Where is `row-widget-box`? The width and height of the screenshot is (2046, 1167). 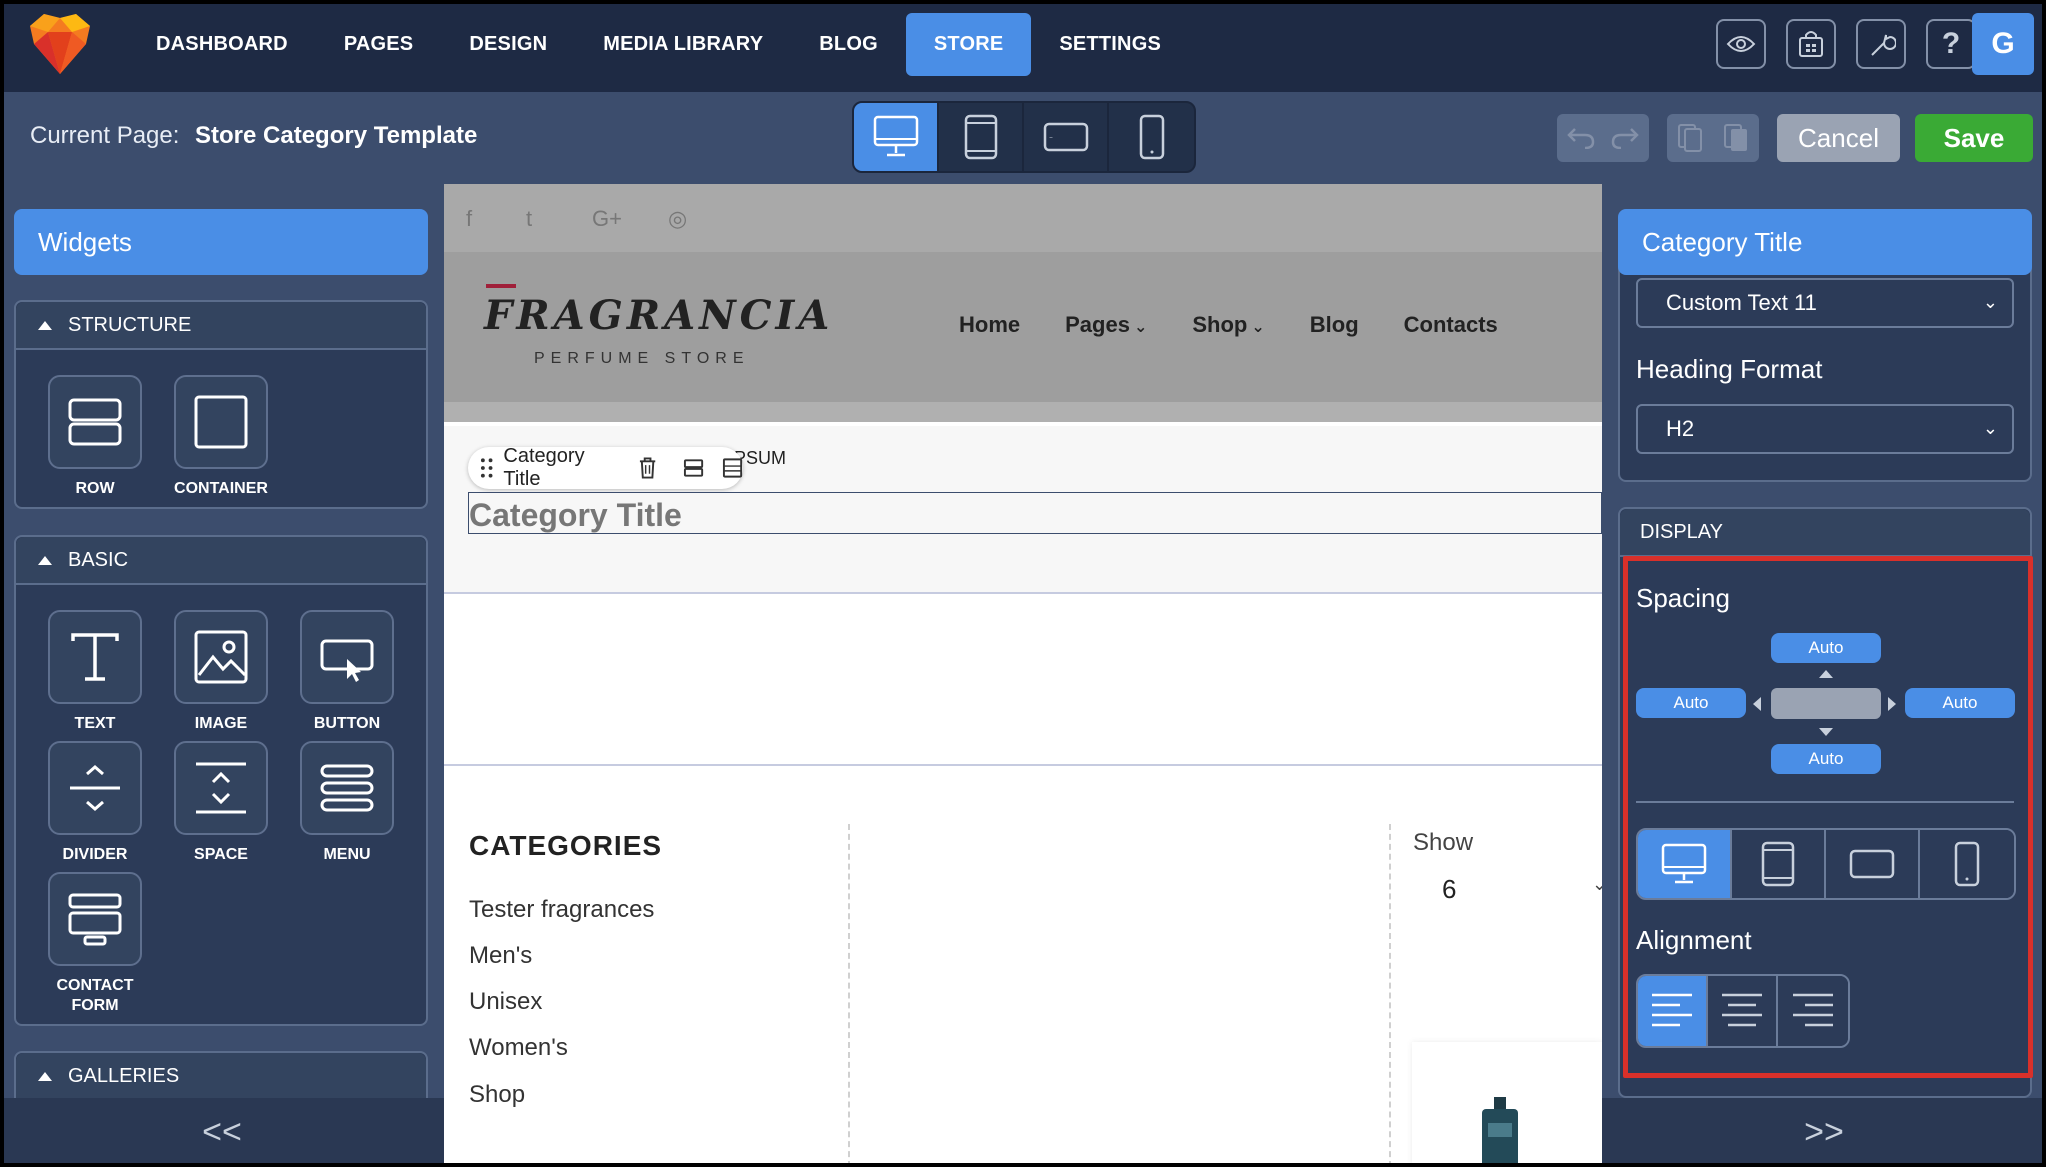
row-widget-box is located at coordinates (95, 422).